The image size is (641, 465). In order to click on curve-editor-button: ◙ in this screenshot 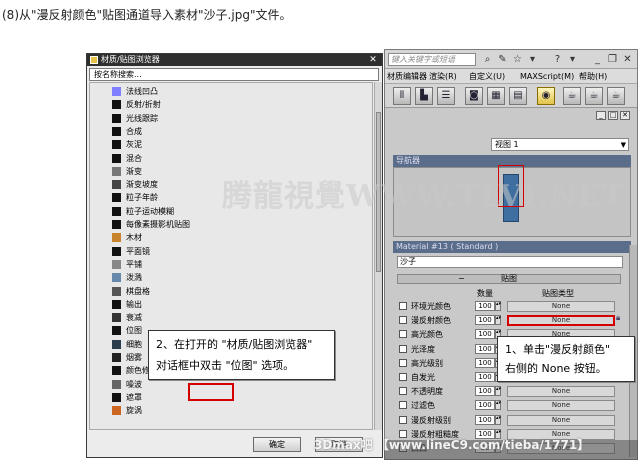, I will do `click(474, 96)`.